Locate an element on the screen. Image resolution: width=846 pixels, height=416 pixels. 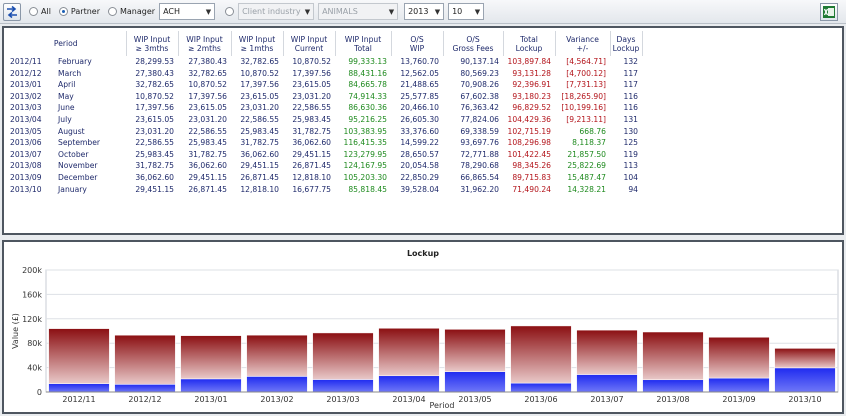
total-lockup-cell: 103,897.84 is located at coordinates (529, 61).